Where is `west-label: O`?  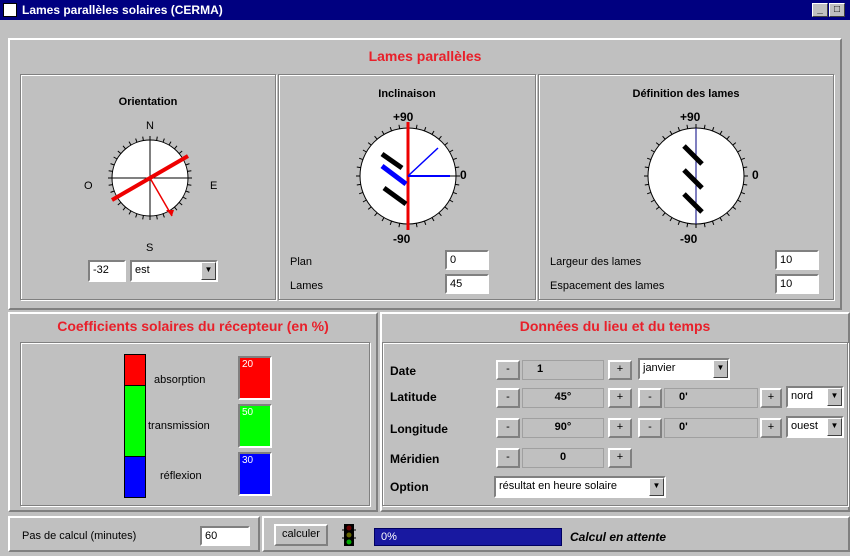 west-label: O is located at coordinates (88, 186).